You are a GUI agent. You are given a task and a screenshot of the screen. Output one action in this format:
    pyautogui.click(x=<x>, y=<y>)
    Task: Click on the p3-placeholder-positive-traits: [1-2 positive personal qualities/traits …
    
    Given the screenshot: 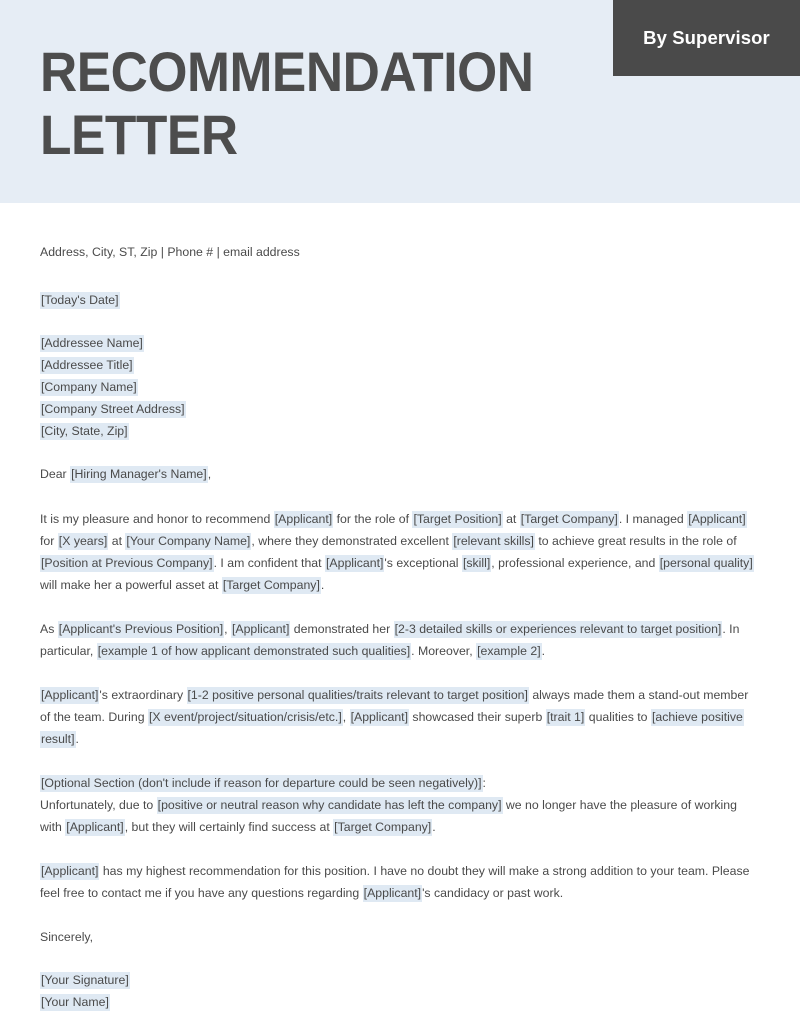 What is the action you would take?
    pyautogui.click(x=357, y=695)
    